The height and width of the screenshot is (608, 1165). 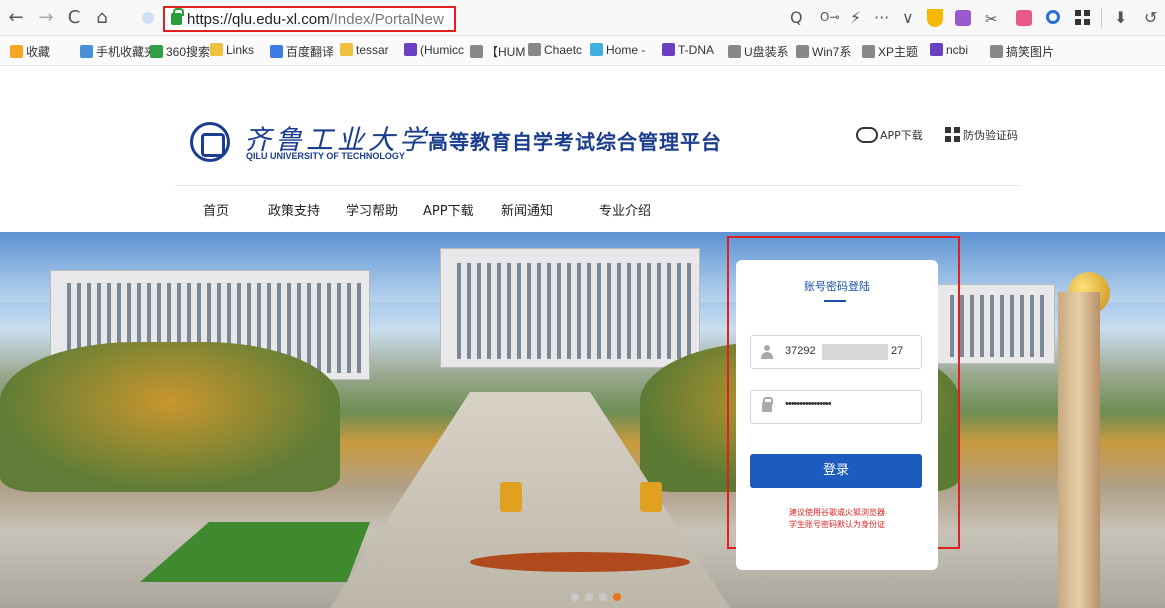 I want to click on dropdown-icon: ∨, so click(x=908, y=17).